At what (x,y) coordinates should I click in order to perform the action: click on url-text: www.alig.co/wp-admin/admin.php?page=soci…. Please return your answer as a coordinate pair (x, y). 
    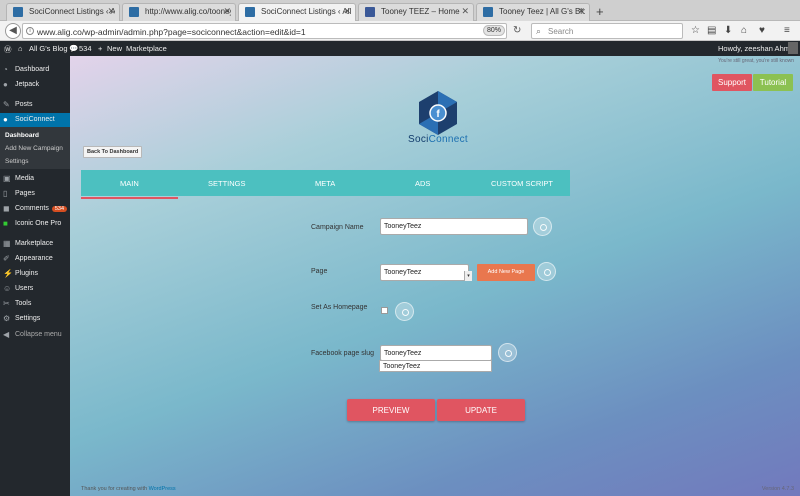
    Looking at the image, I should click on (171, 32).